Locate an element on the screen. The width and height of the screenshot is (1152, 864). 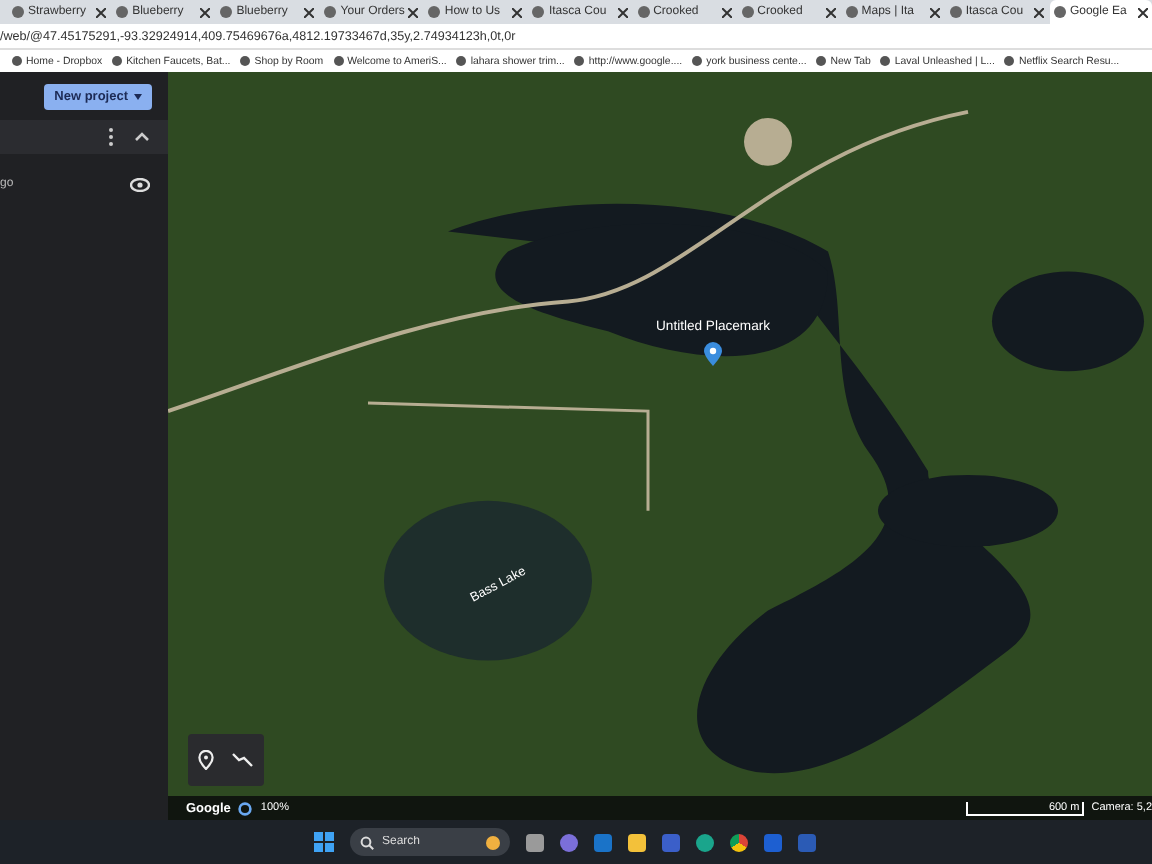
chevron-up-icon is located at coordinates (142, 137).